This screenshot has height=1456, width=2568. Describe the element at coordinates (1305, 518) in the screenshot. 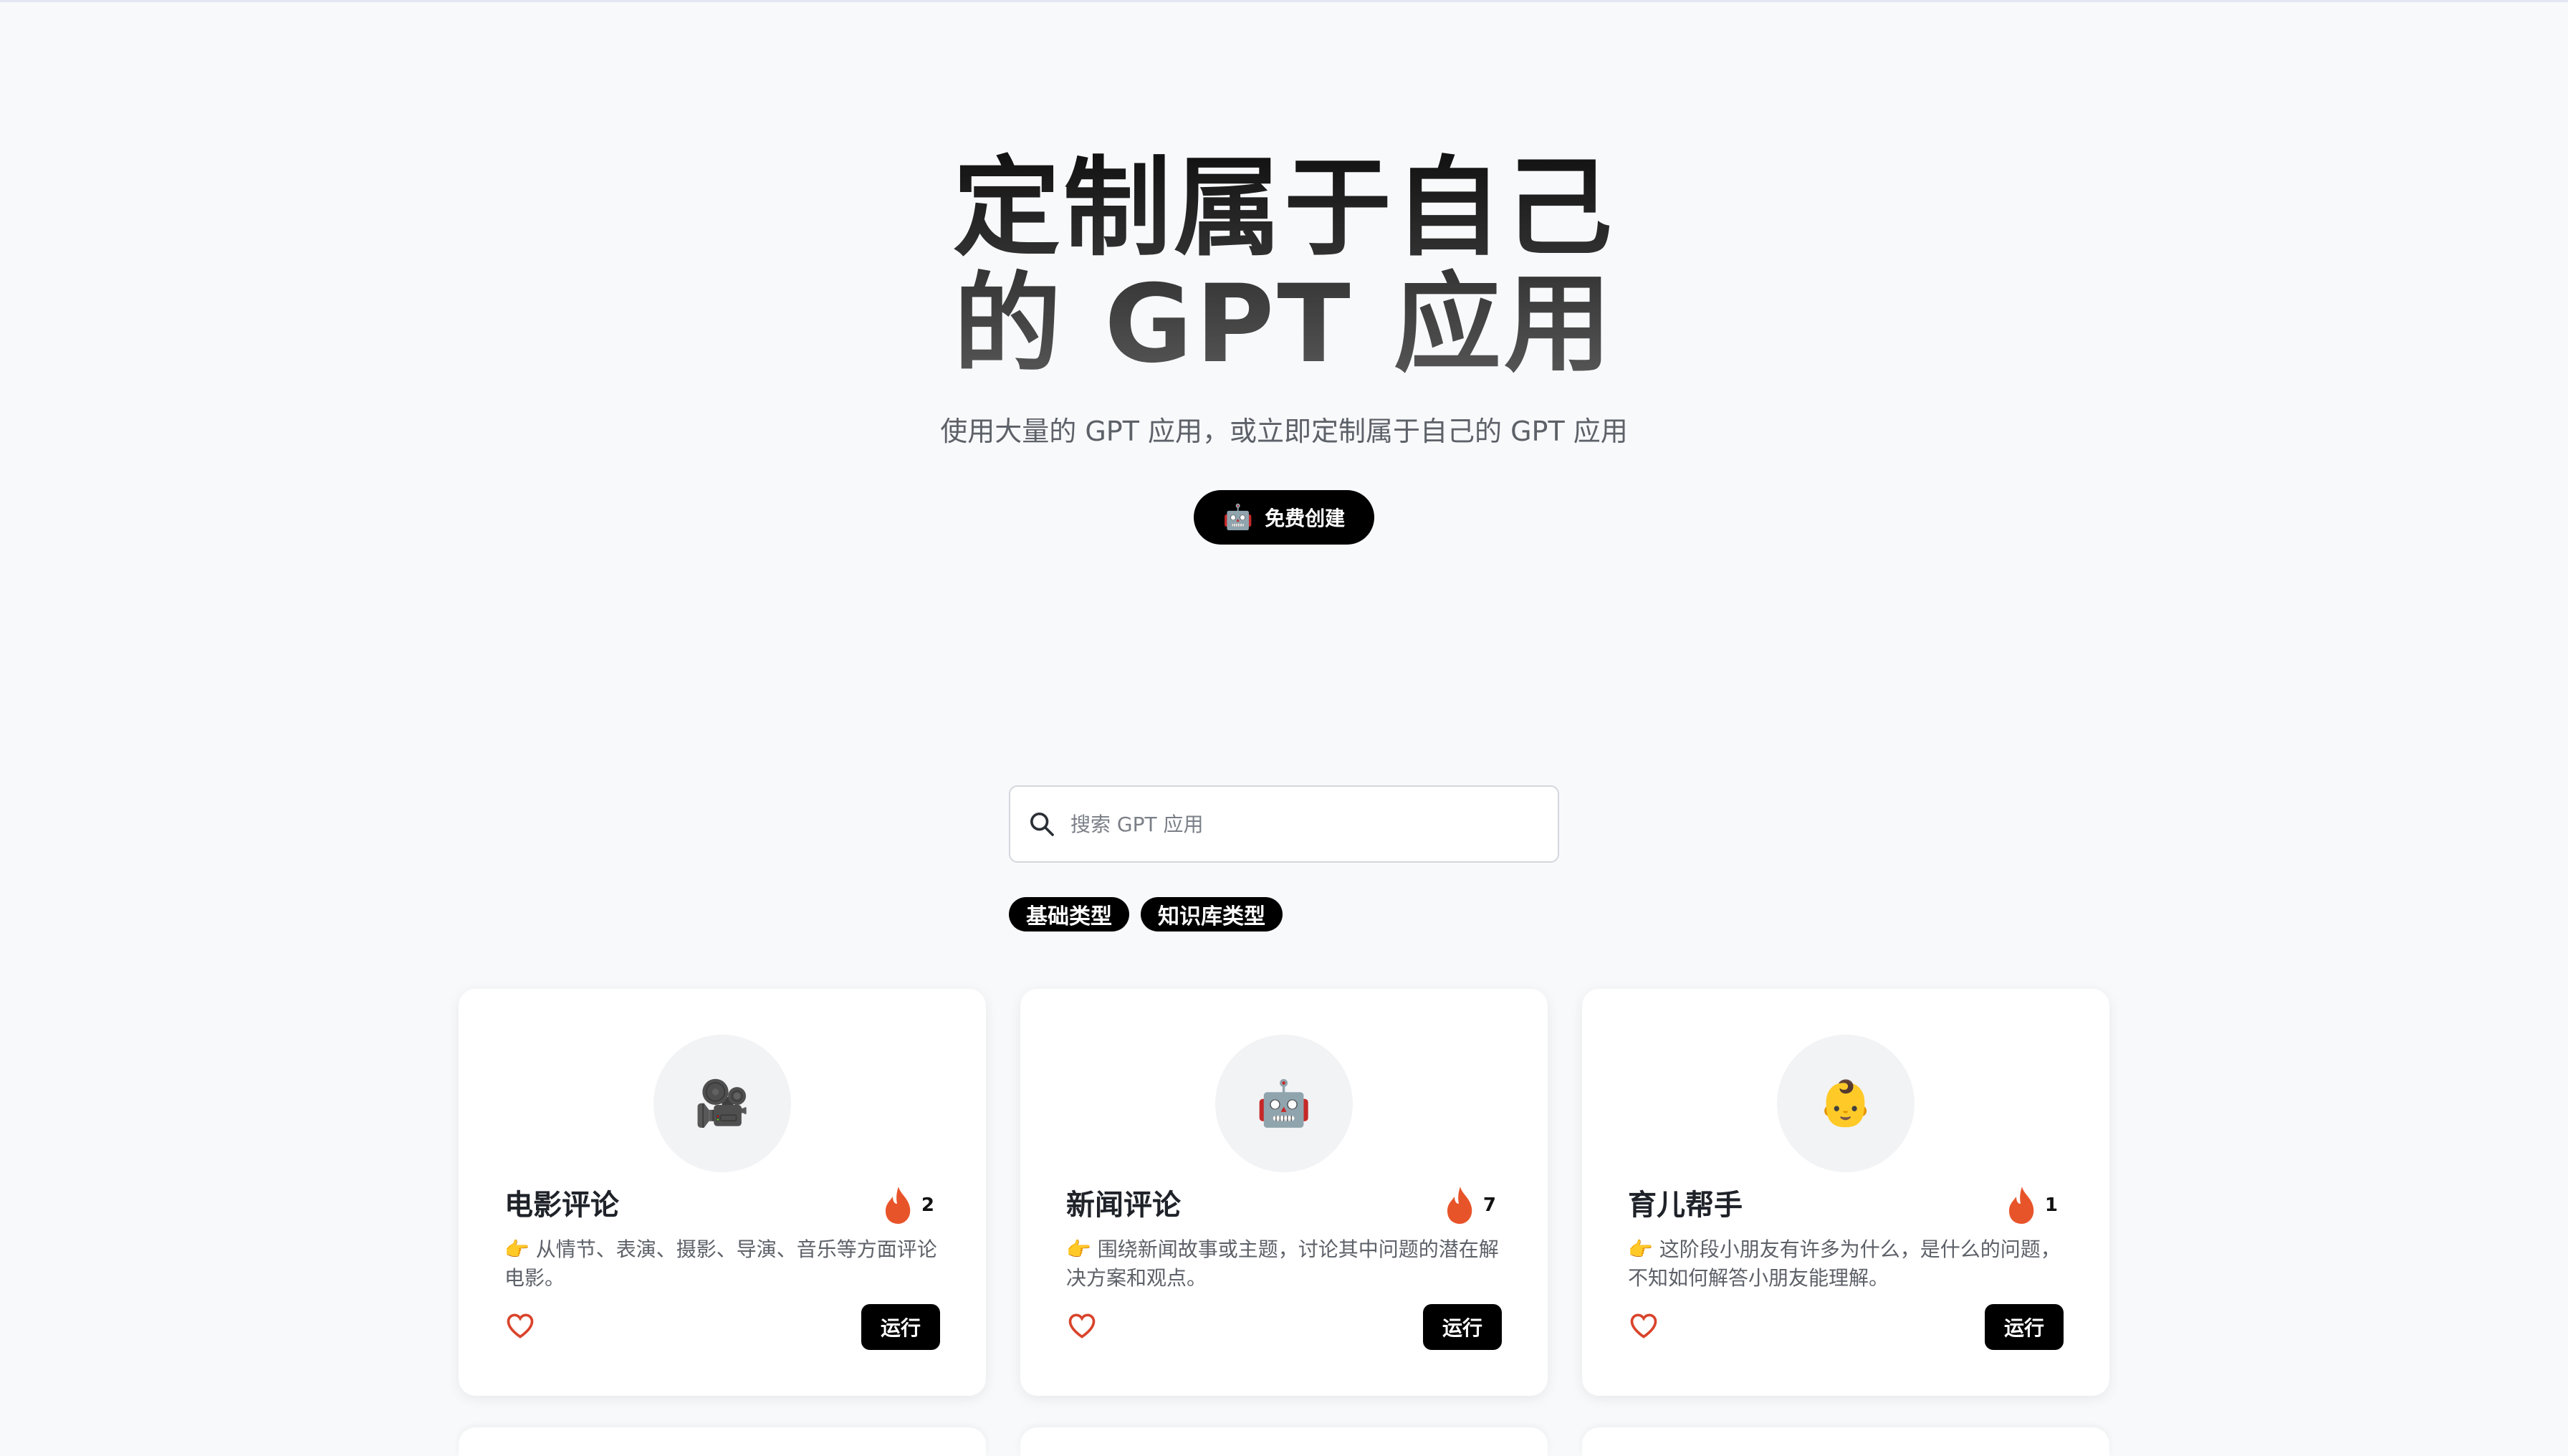

I see `free-create-label: 免费创建` at that location.